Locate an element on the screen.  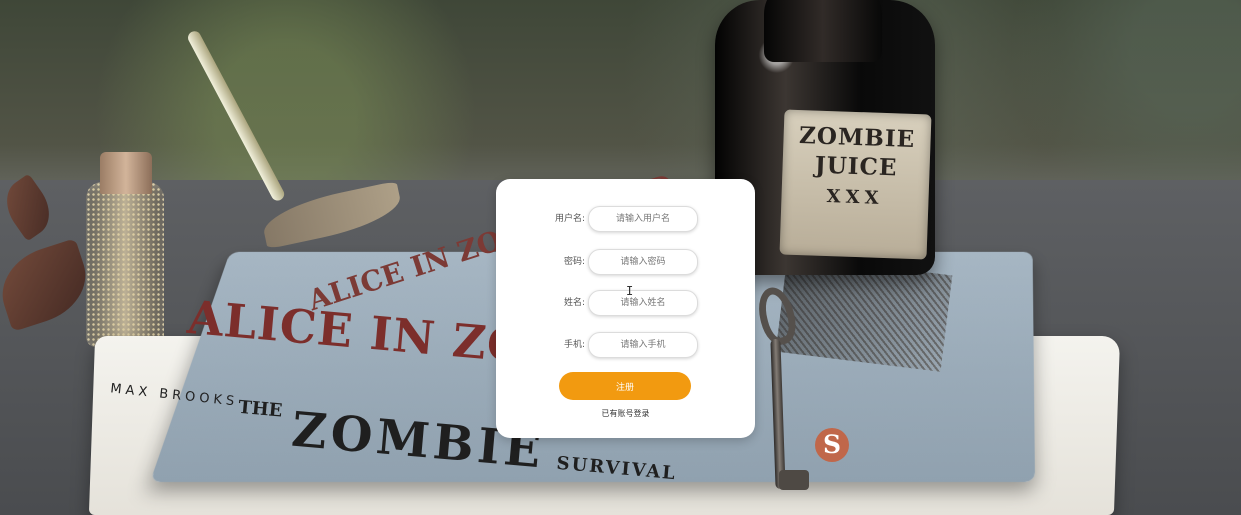
vintage-key-image is located at coordinates (781, 392).